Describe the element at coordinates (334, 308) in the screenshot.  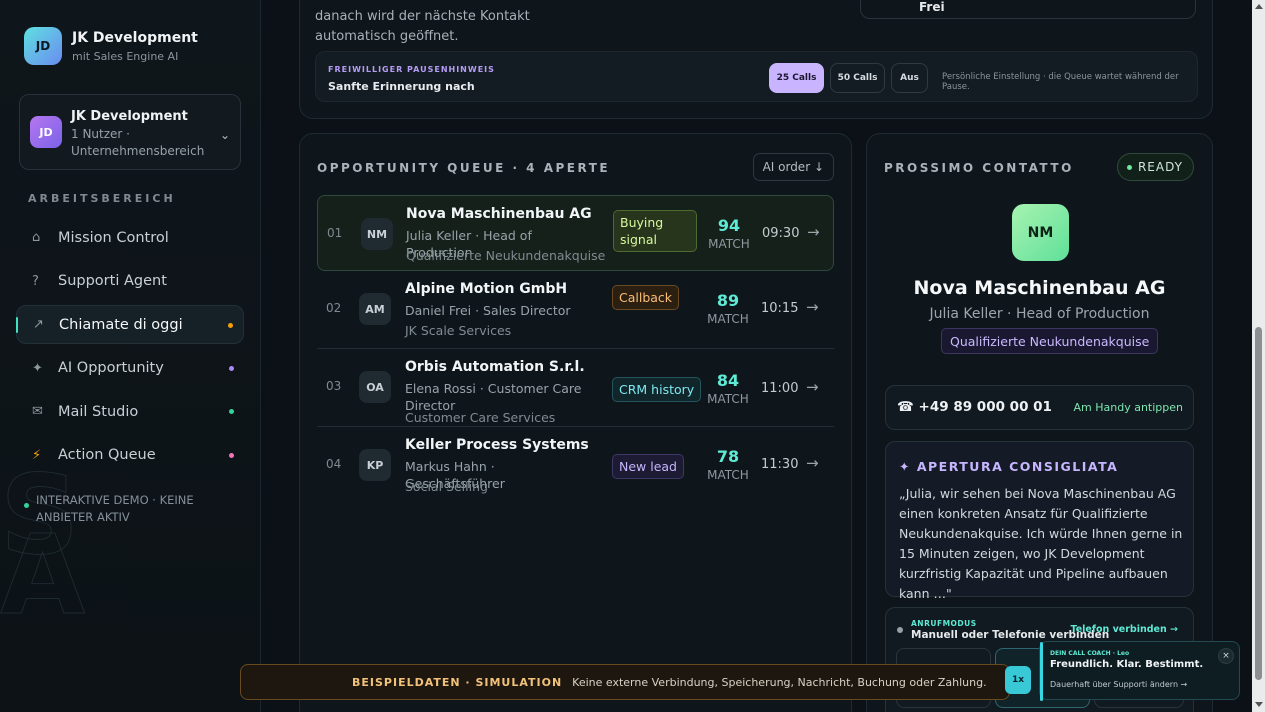
I see `row-number: 02` at that location.